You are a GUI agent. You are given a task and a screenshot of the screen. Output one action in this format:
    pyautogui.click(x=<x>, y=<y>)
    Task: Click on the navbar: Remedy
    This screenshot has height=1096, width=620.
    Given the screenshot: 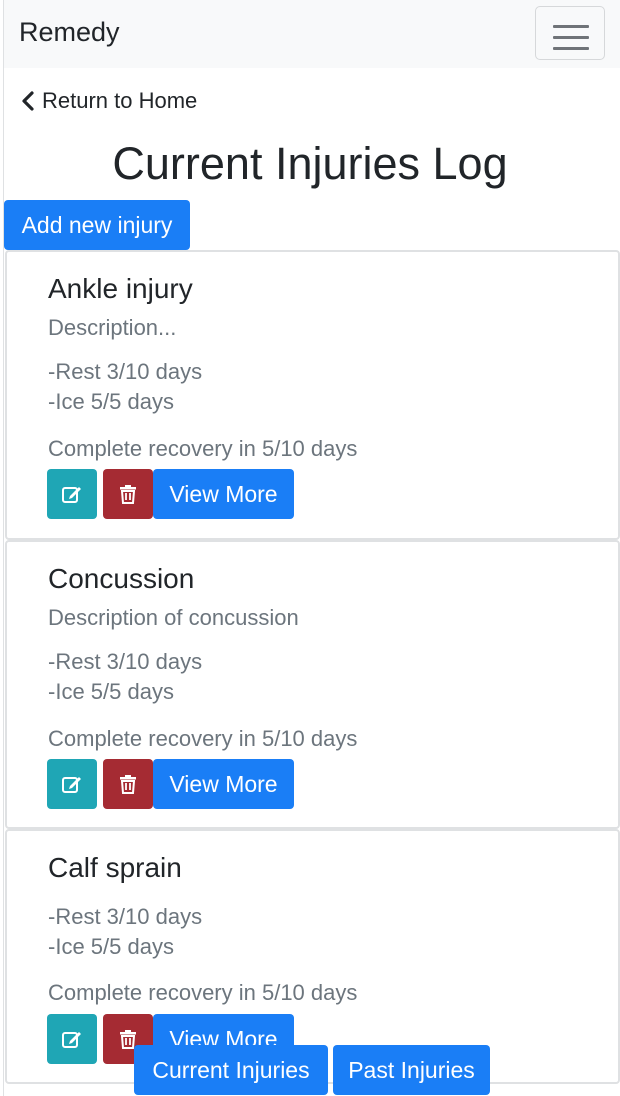 What is the action you would take?
    pyautogui.click(x=312, y=34)
    